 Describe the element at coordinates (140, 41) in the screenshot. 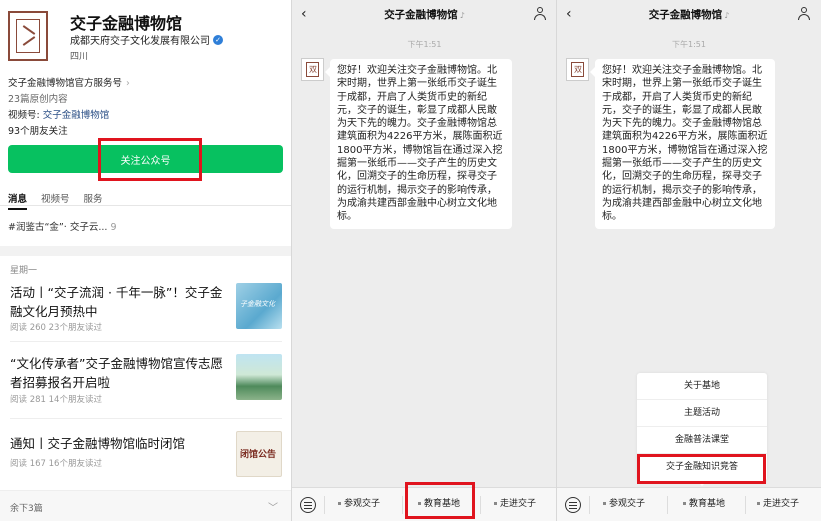

I see `company-label: 成都天府交子文化发展有限公司` at that location.